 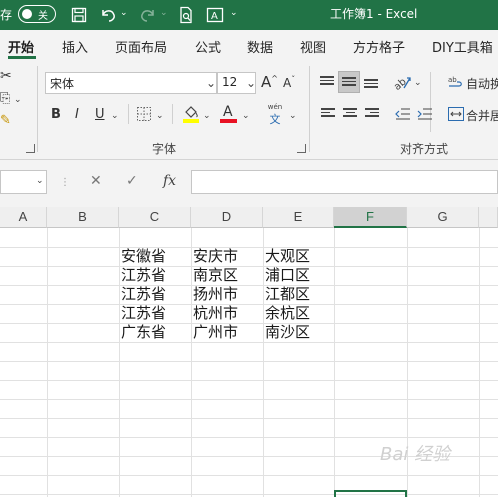 What do you see at coordinates (143, 294) in the screenshot?
I see `cell-c4: 江苏省` at bounding box center [143, 294].